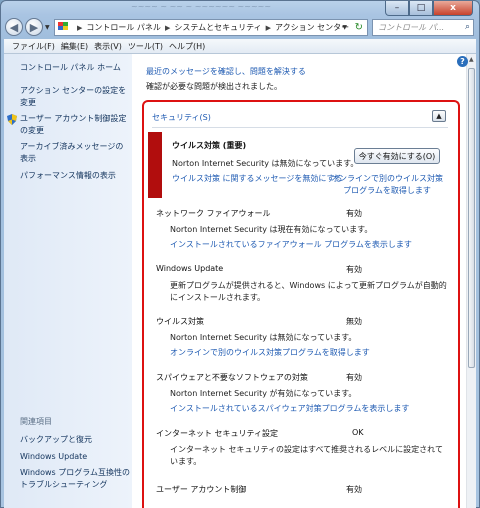  Describe the element at coordinates (75, 68) in the screenshot. I see `sidebar-item-control-panel-home: コントロール パネル ホーム` at that location.